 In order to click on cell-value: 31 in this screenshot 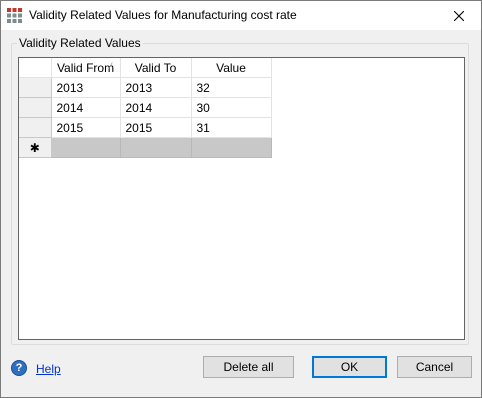, I will do `click(231, 127)`.